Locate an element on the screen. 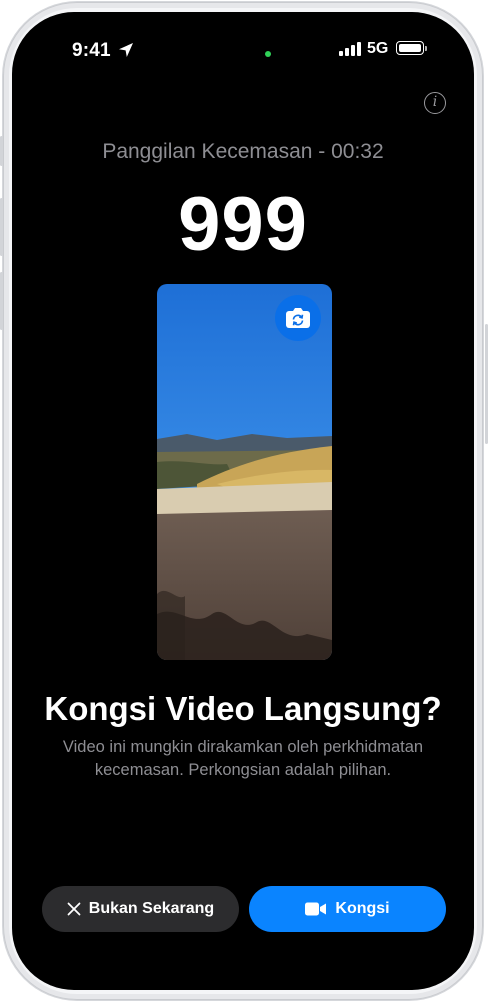 Image resolution: width=489 pixels, height=1005 pixels. call-status: Panggilan Kecemasan - 00:32 is located at coordinates (243, 151).